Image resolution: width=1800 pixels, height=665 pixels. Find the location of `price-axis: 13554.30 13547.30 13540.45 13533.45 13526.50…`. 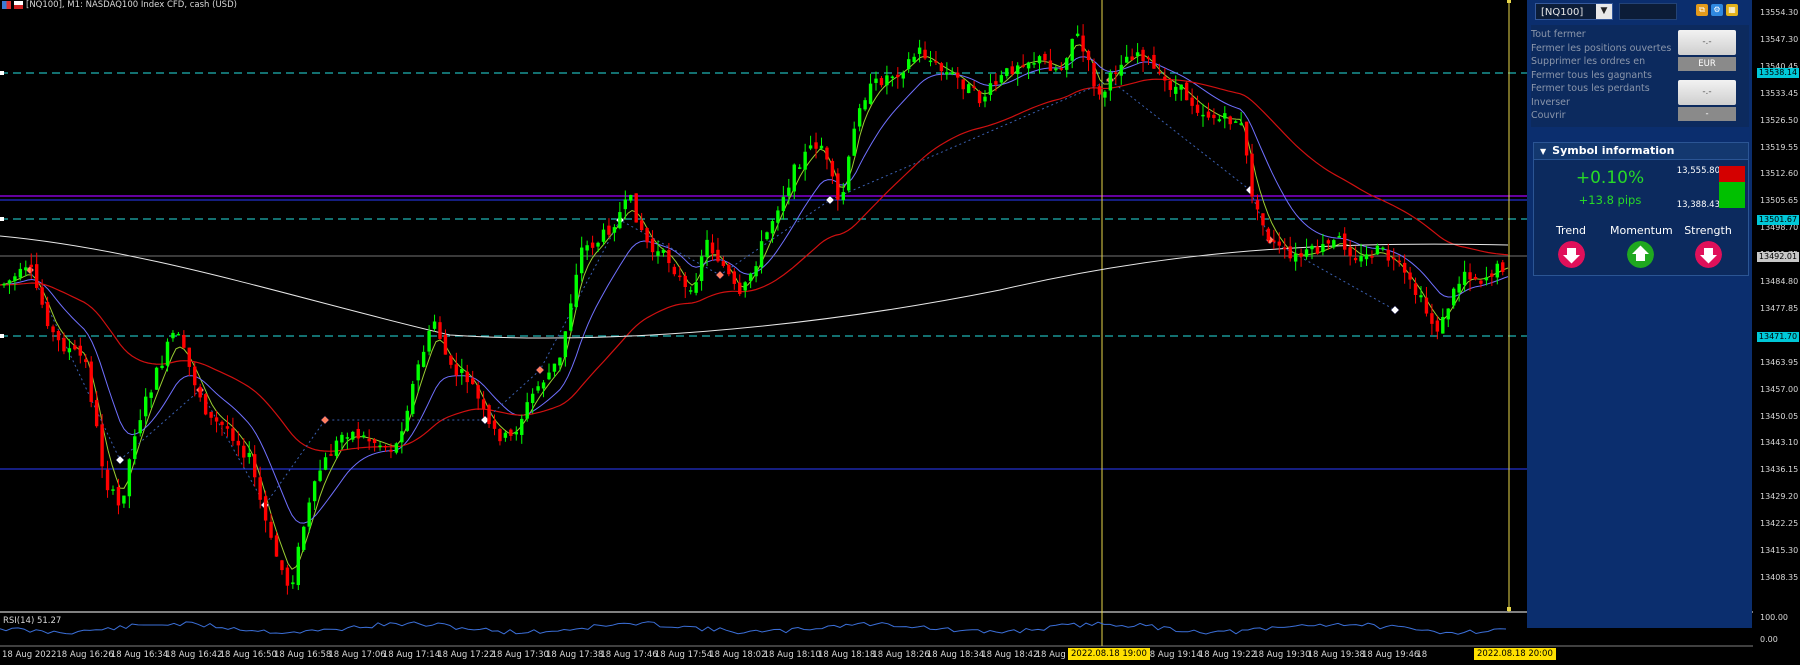

price-axis: 13554.30 13547.30 13540.45 13533.45 13526.50… is located at coordinates (1776, 332).